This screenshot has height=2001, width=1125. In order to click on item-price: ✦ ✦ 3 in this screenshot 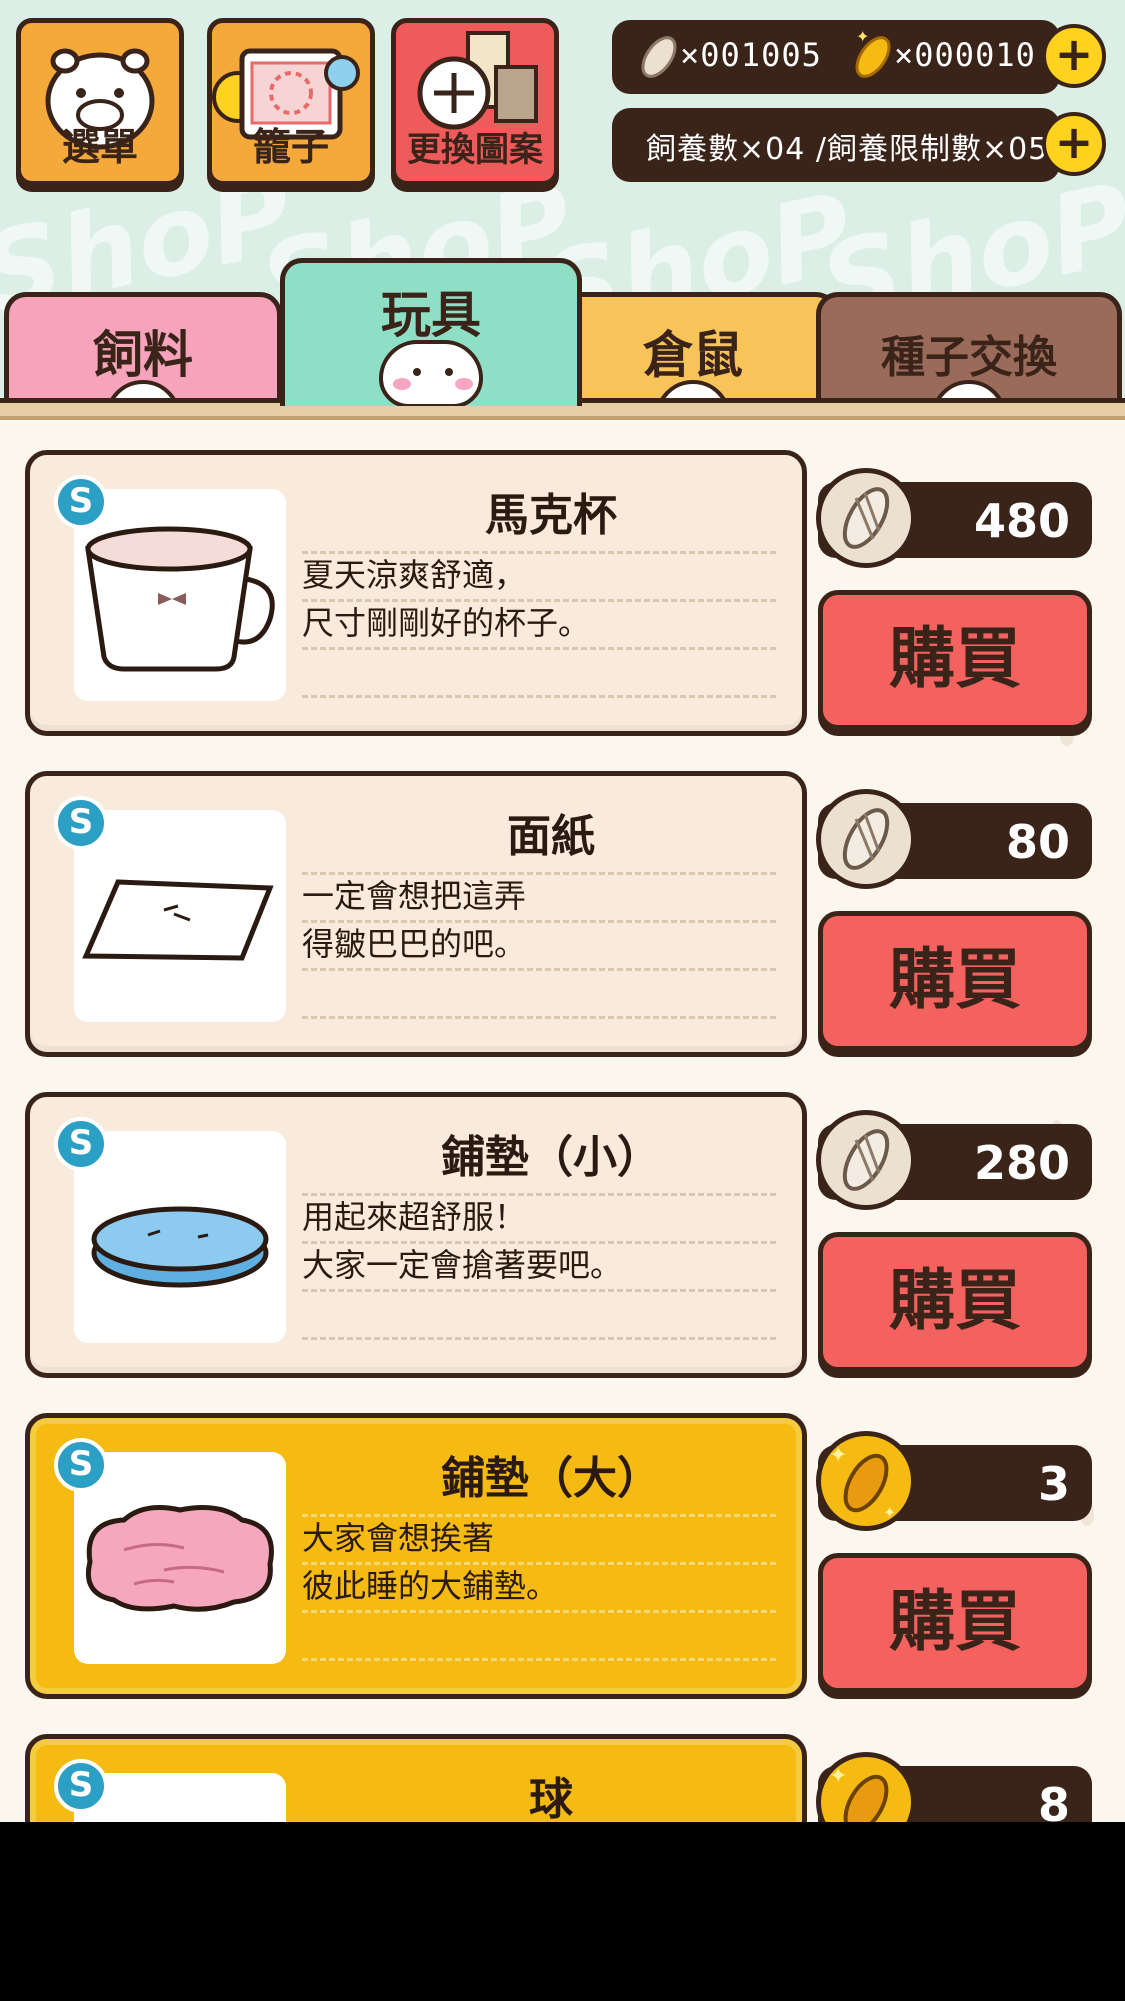, I will do `click(954, 1481)`.